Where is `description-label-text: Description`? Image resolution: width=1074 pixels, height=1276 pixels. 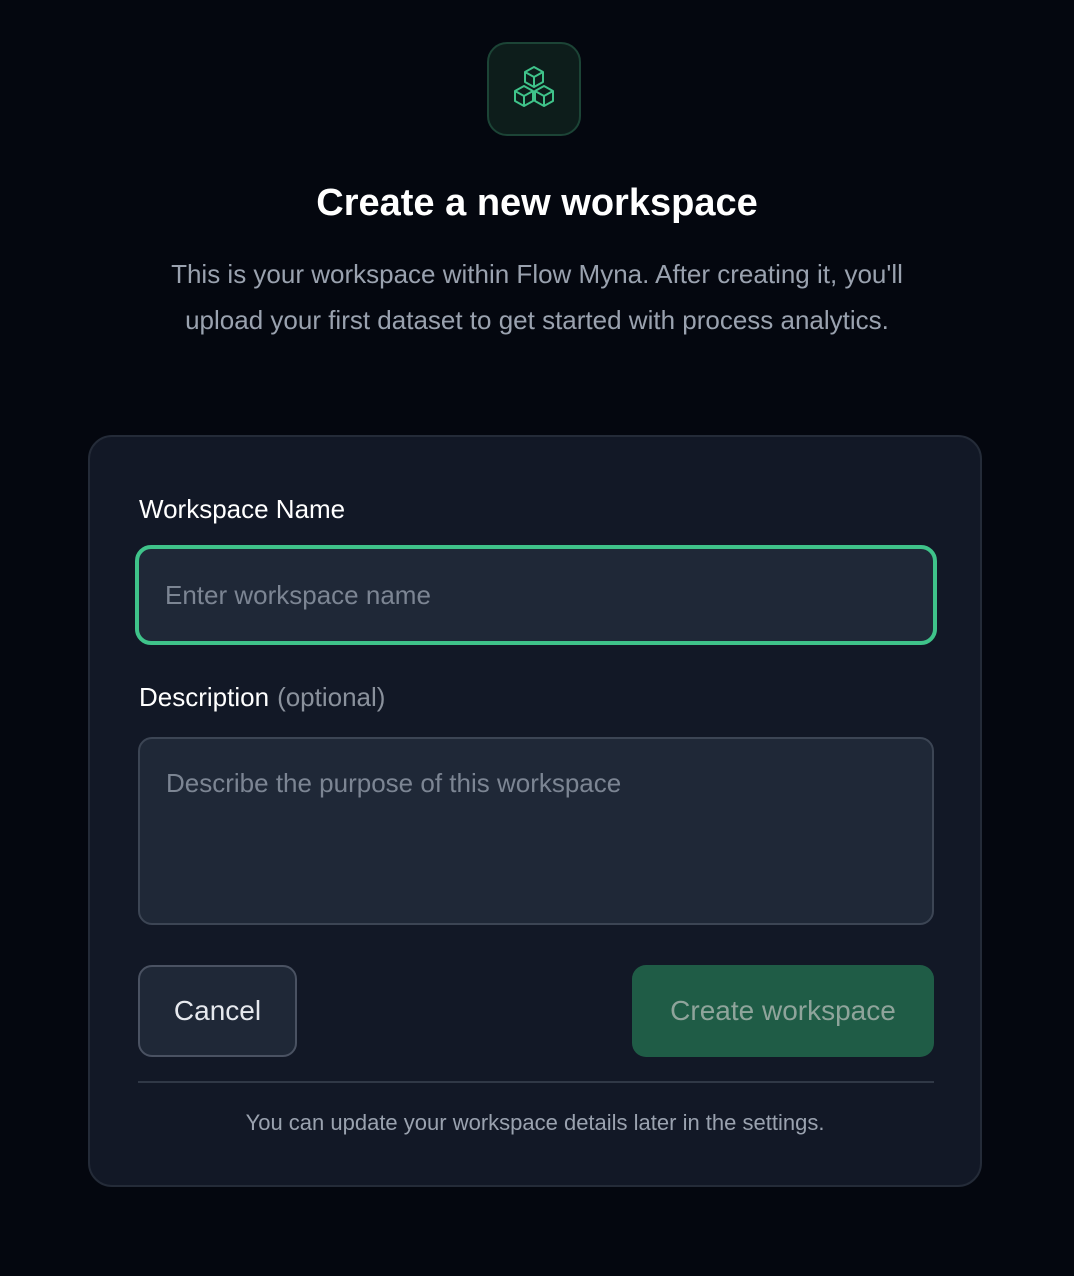 description-label-text: Description is located at coordinates (204, 697).